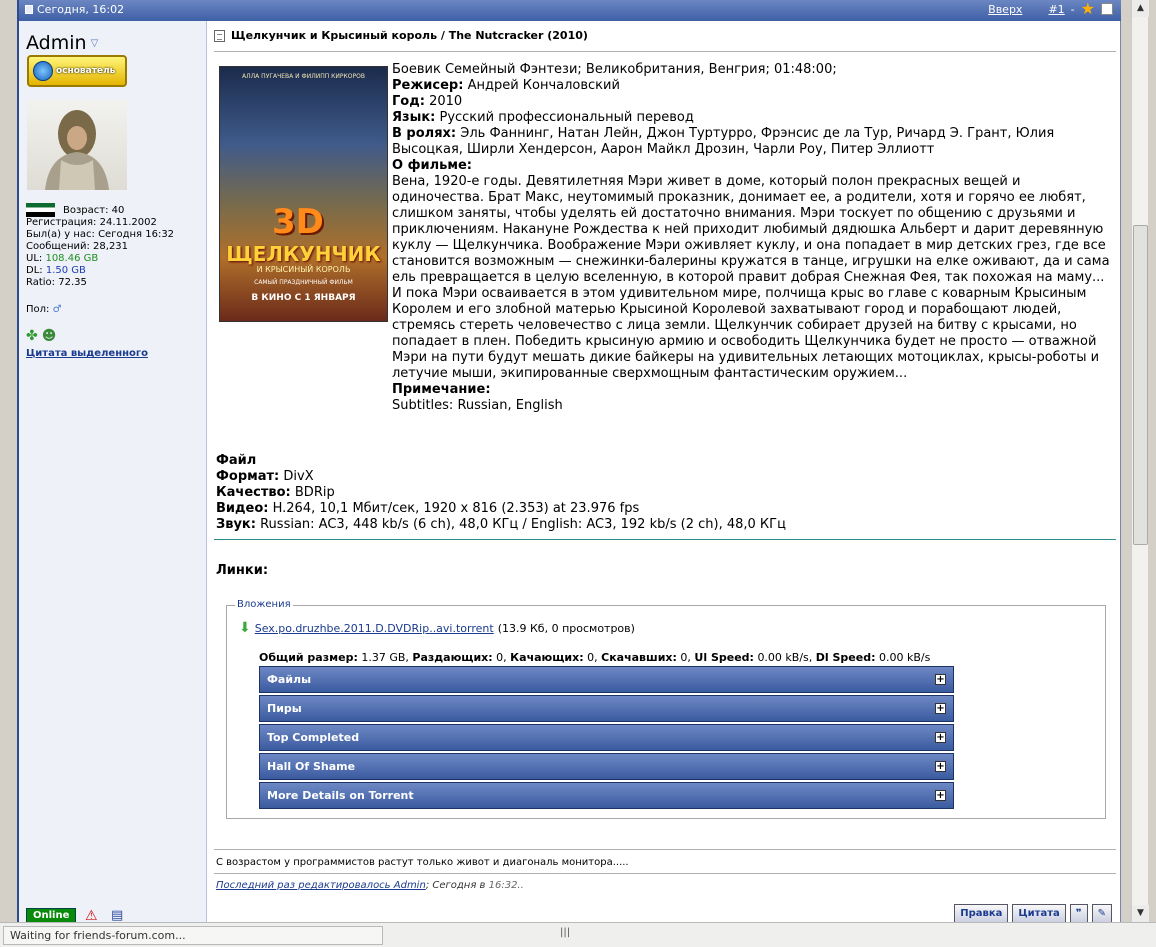  What do you see at coordinates (242, 570) in the screenshot?
I see `links-label: Линки:` at bounding box center [242, 570].